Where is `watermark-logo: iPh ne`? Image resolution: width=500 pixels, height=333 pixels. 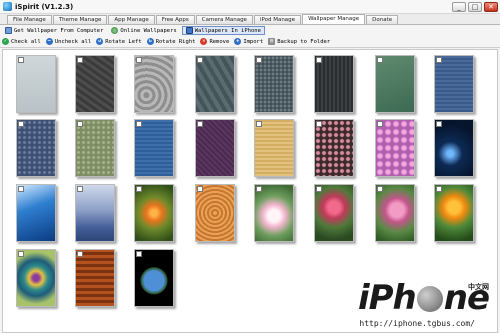
watermark-logo: iPh ne is located at coordinates (423, 298).